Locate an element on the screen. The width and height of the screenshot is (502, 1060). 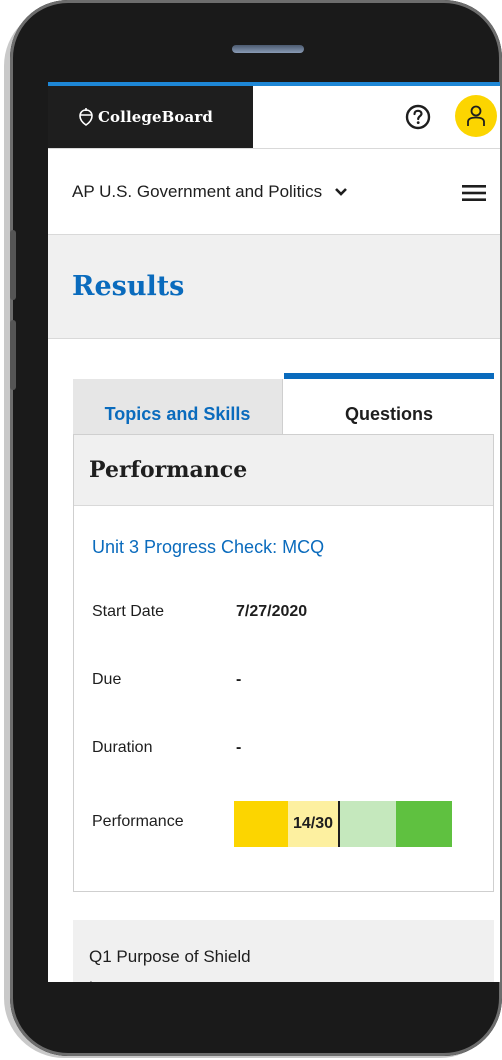
question-title: Q1 Purpose of Shield is located at coordinates (170, 956).